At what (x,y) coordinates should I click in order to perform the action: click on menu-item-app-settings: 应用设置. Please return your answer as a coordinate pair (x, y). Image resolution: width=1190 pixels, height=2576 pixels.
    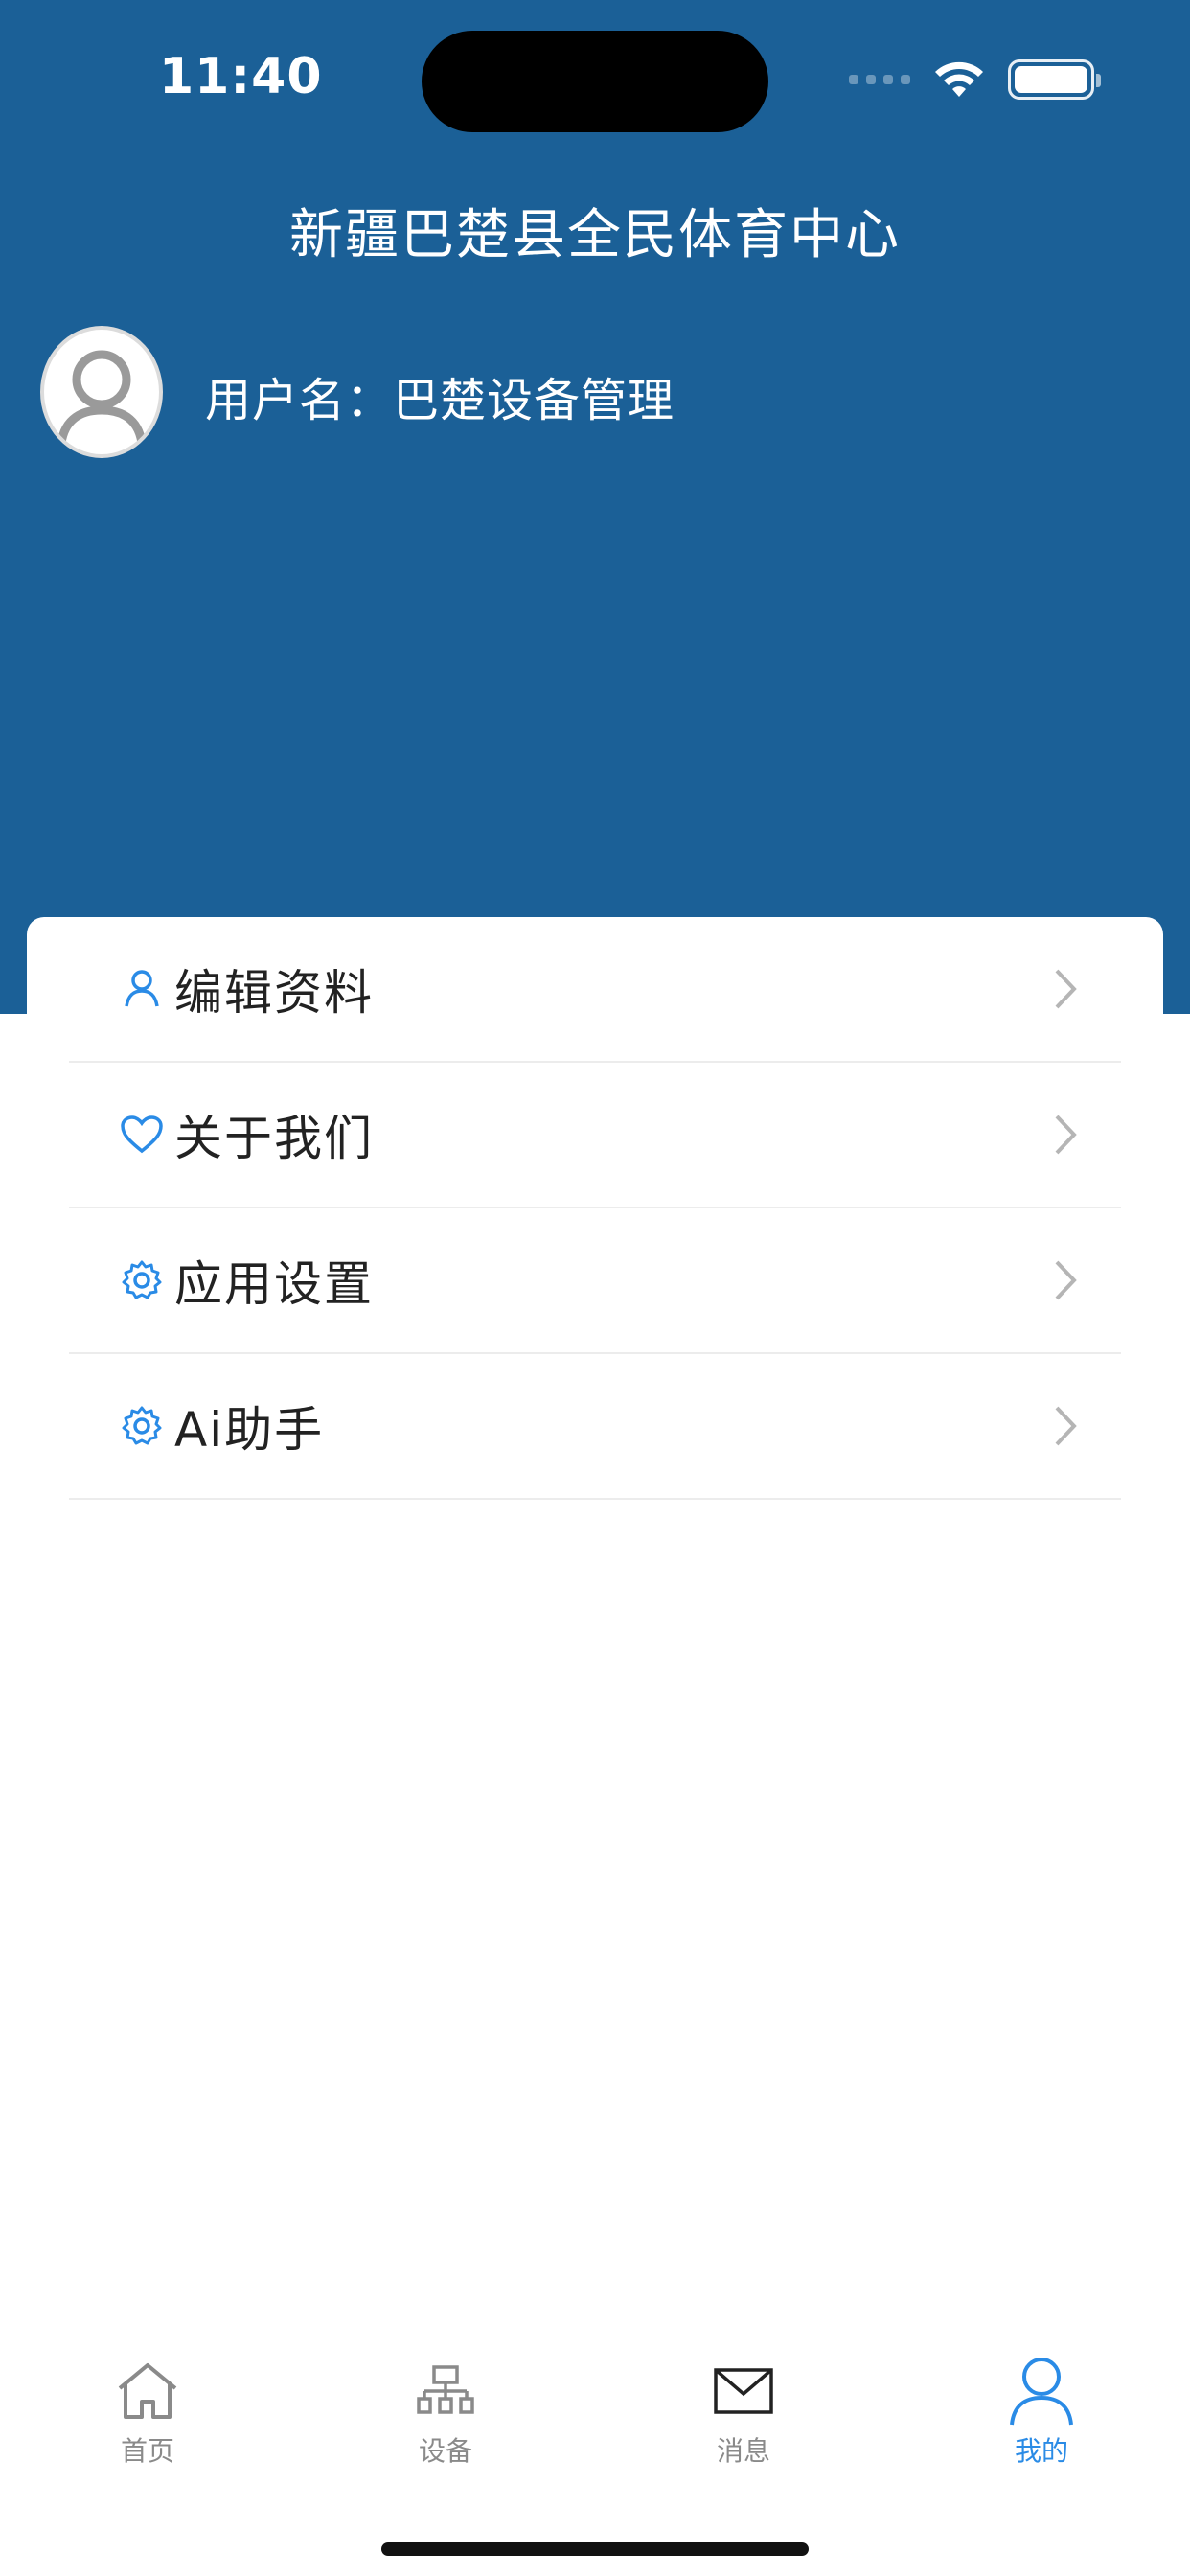
    Looking at the image, I should click on (595, 1281).